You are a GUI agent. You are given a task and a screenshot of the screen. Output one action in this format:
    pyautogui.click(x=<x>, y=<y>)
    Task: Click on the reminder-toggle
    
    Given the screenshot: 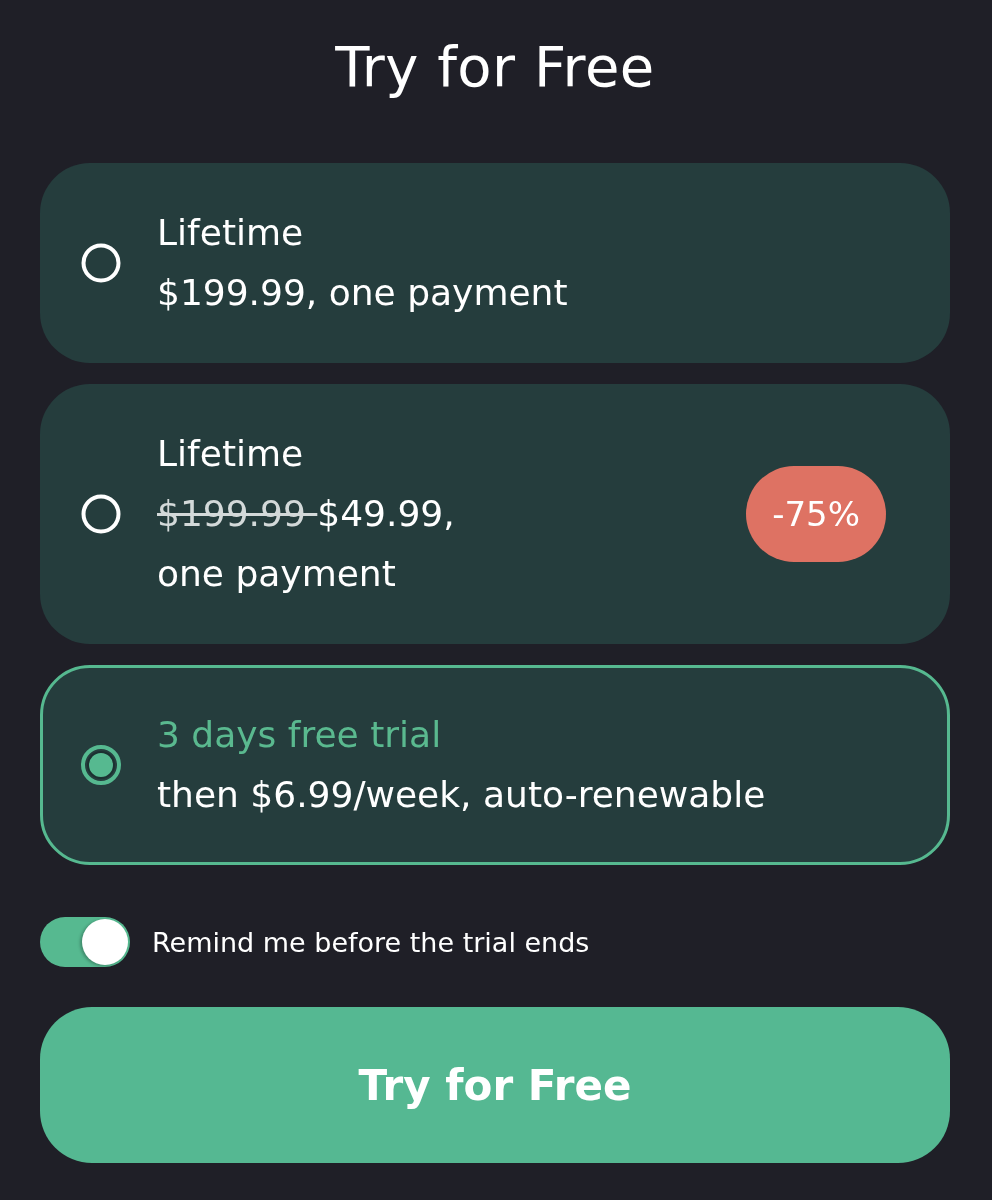 What is the action you would take?
    pyautogui.click(x=85, y=942)
    